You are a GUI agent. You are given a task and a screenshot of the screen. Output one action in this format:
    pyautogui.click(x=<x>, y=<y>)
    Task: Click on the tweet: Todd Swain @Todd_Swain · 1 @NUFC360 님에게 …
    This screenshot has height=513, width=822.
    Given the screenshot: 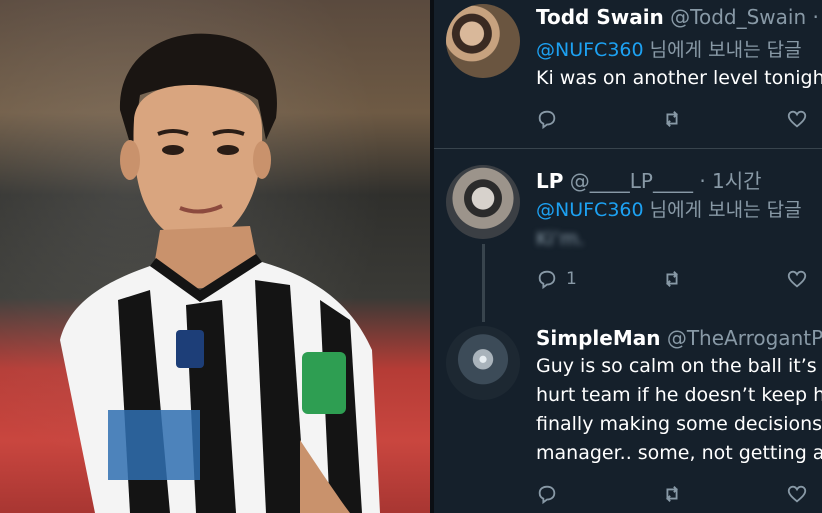 What is the action you would take?
    pyautogui.click(x=628, y=74)
    